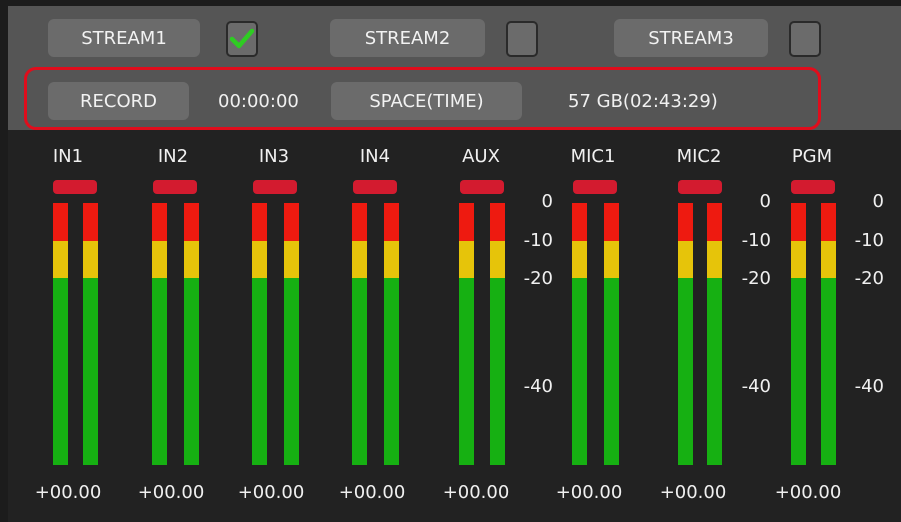 This screenshot has height=522, width=901. I want to click on gain-value-in4: +00.00, so click(372, 492).